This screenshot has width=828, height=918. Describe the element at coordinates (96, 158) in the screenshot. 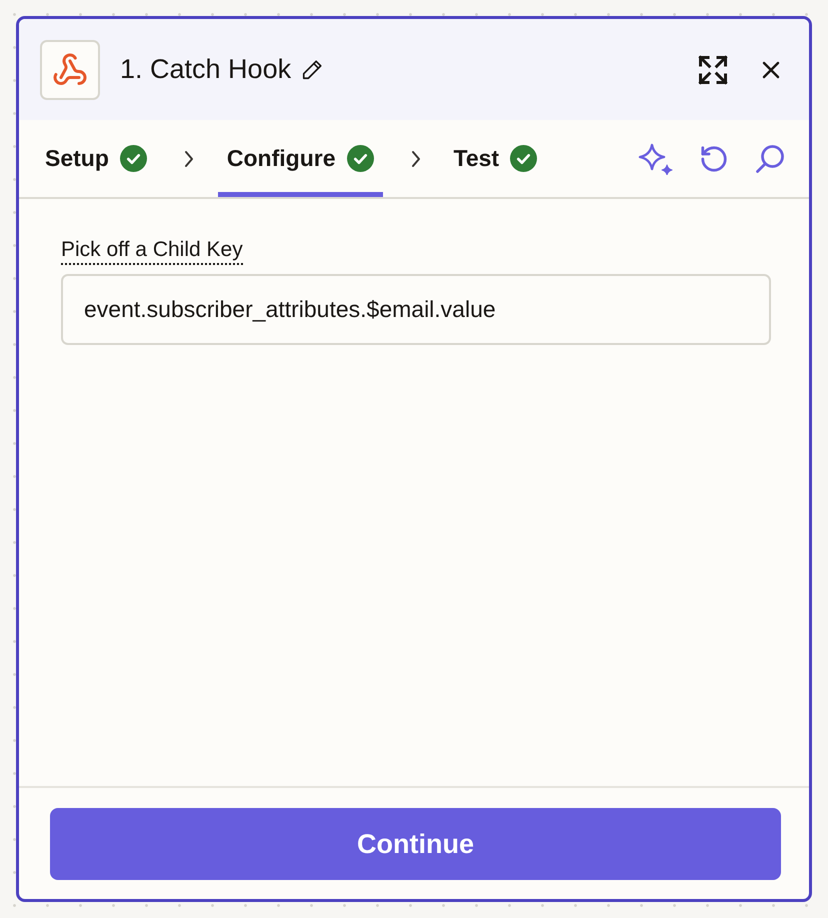

I see `step-tab: Setup` at that location.